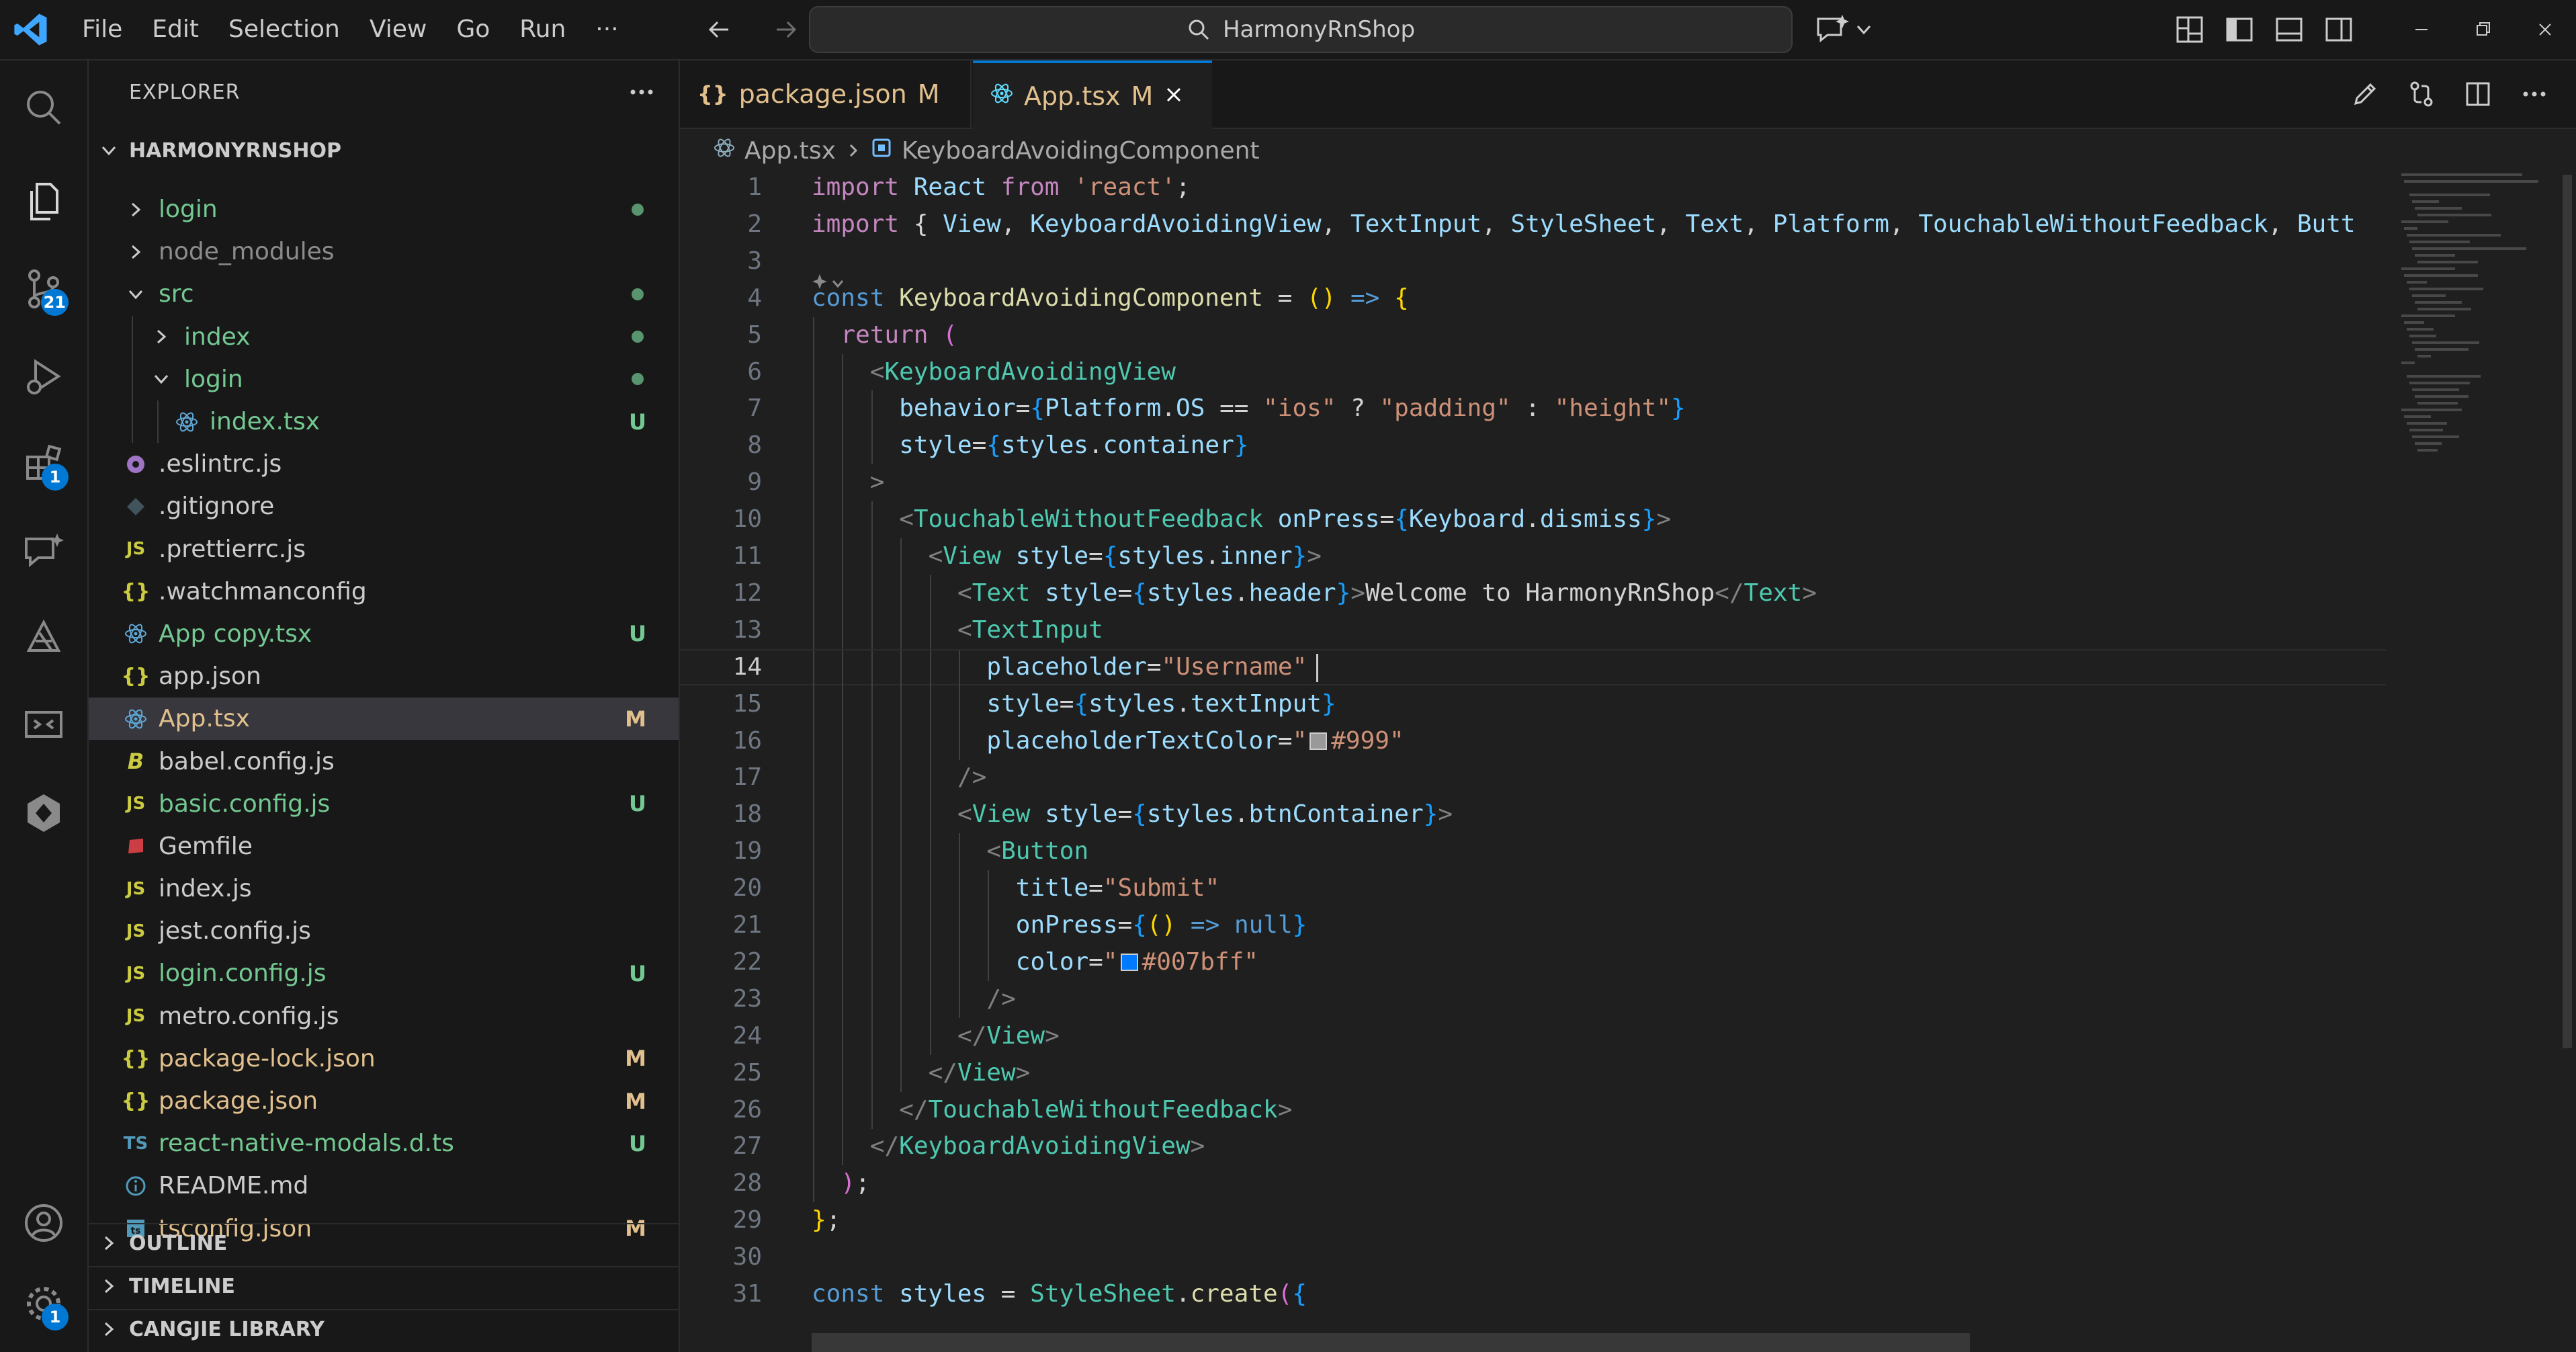 Image resolution: width=2576 pixels, height=1352 pixels. I want to click on code-line: 28);, so click(1533, 1184).